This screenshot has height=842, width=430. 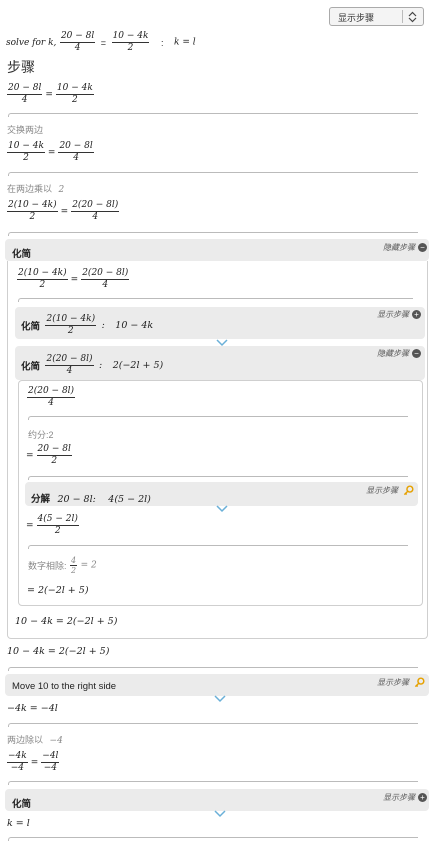 What do you see at coordinates (31, 42) in the screenshot?
I see `solve-prefix: solve for k,` at bounding box center [31, 42].